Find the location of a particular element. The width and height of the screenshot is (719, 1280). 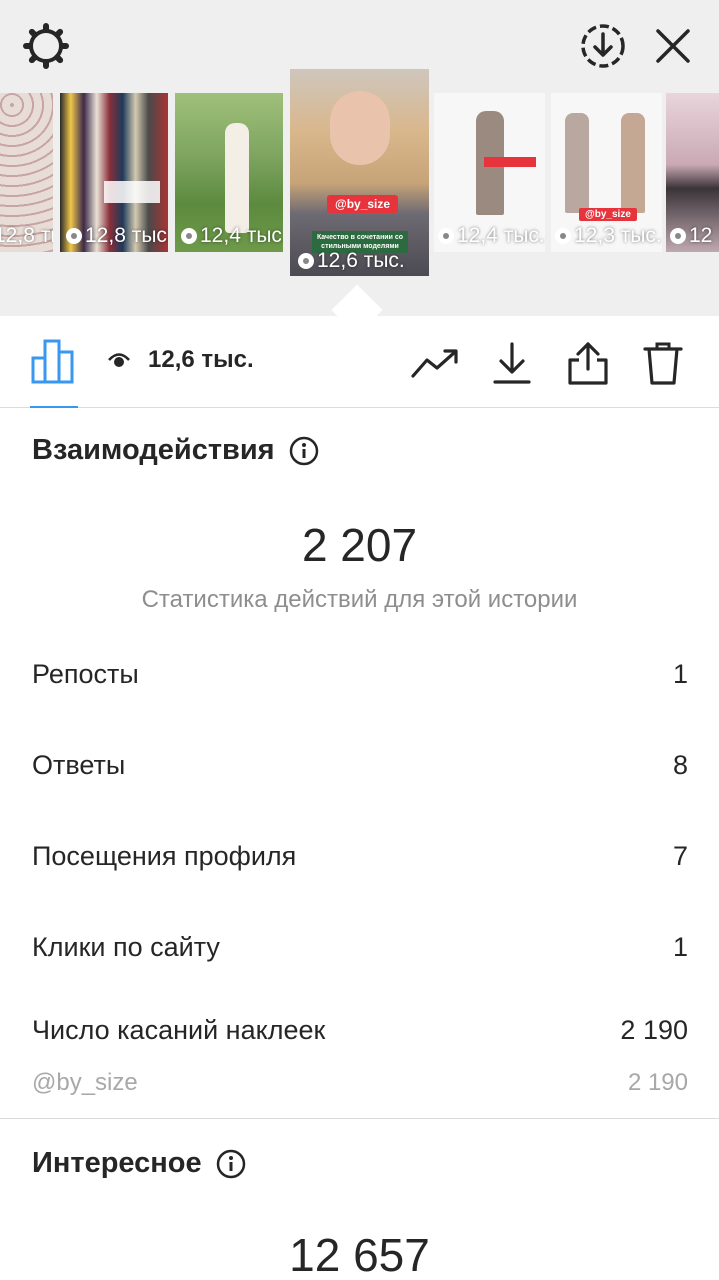

views-count: 12,6 тыс. is located at coordinates (201, 359).